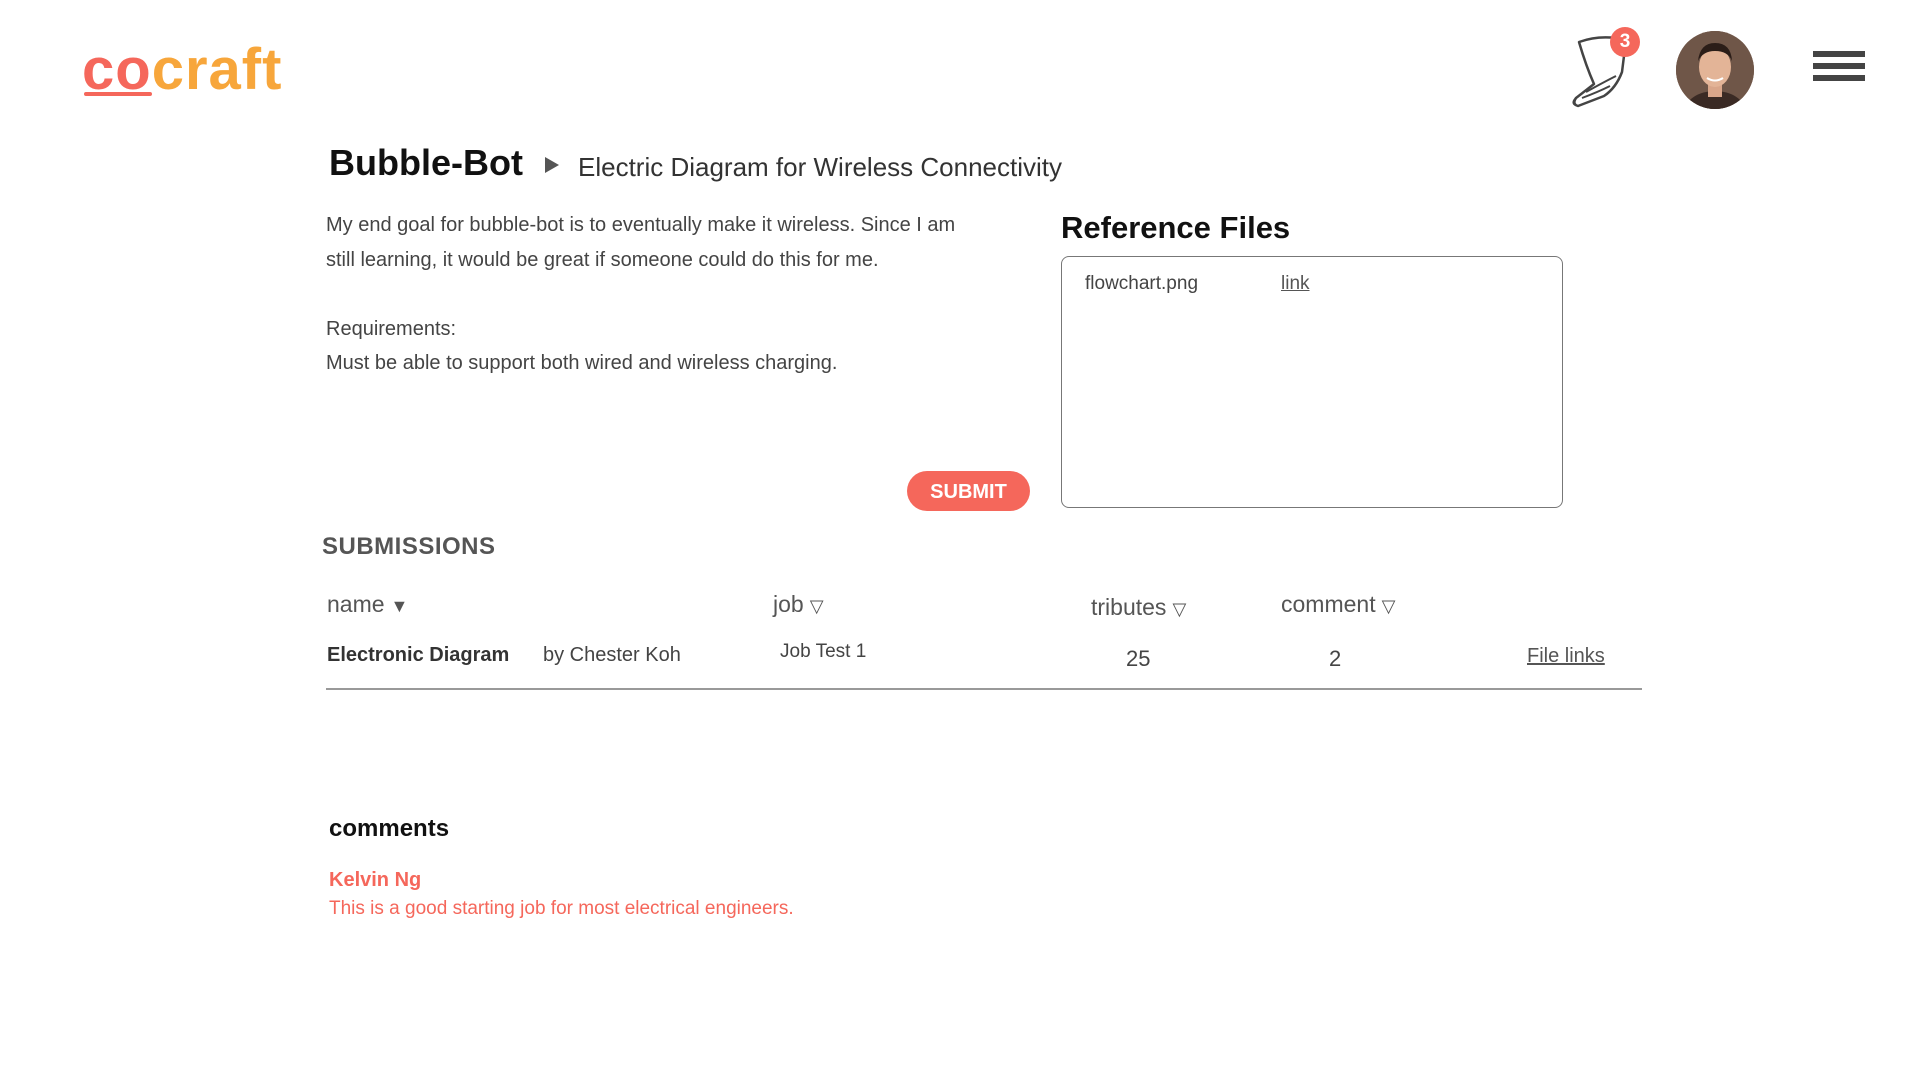 This screenshot has height=1080, width=1920. I want to click on submission-name: Electronic Diagram, so click(418, 655).